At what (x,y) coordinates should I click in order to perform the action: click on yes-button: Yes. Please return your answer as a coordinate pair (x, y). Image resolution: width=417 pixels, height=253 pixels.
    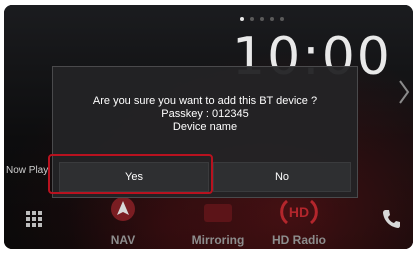
    Looking at the image, I should click on (134, 177).